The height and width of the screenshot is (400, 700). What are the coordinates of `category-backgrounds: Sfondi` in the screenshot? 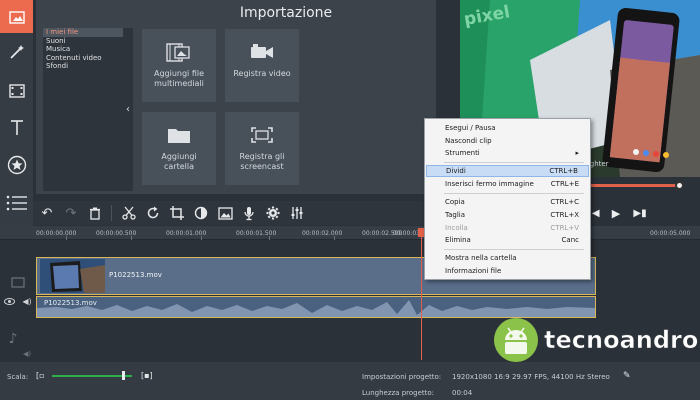 It's located at (83, 66).